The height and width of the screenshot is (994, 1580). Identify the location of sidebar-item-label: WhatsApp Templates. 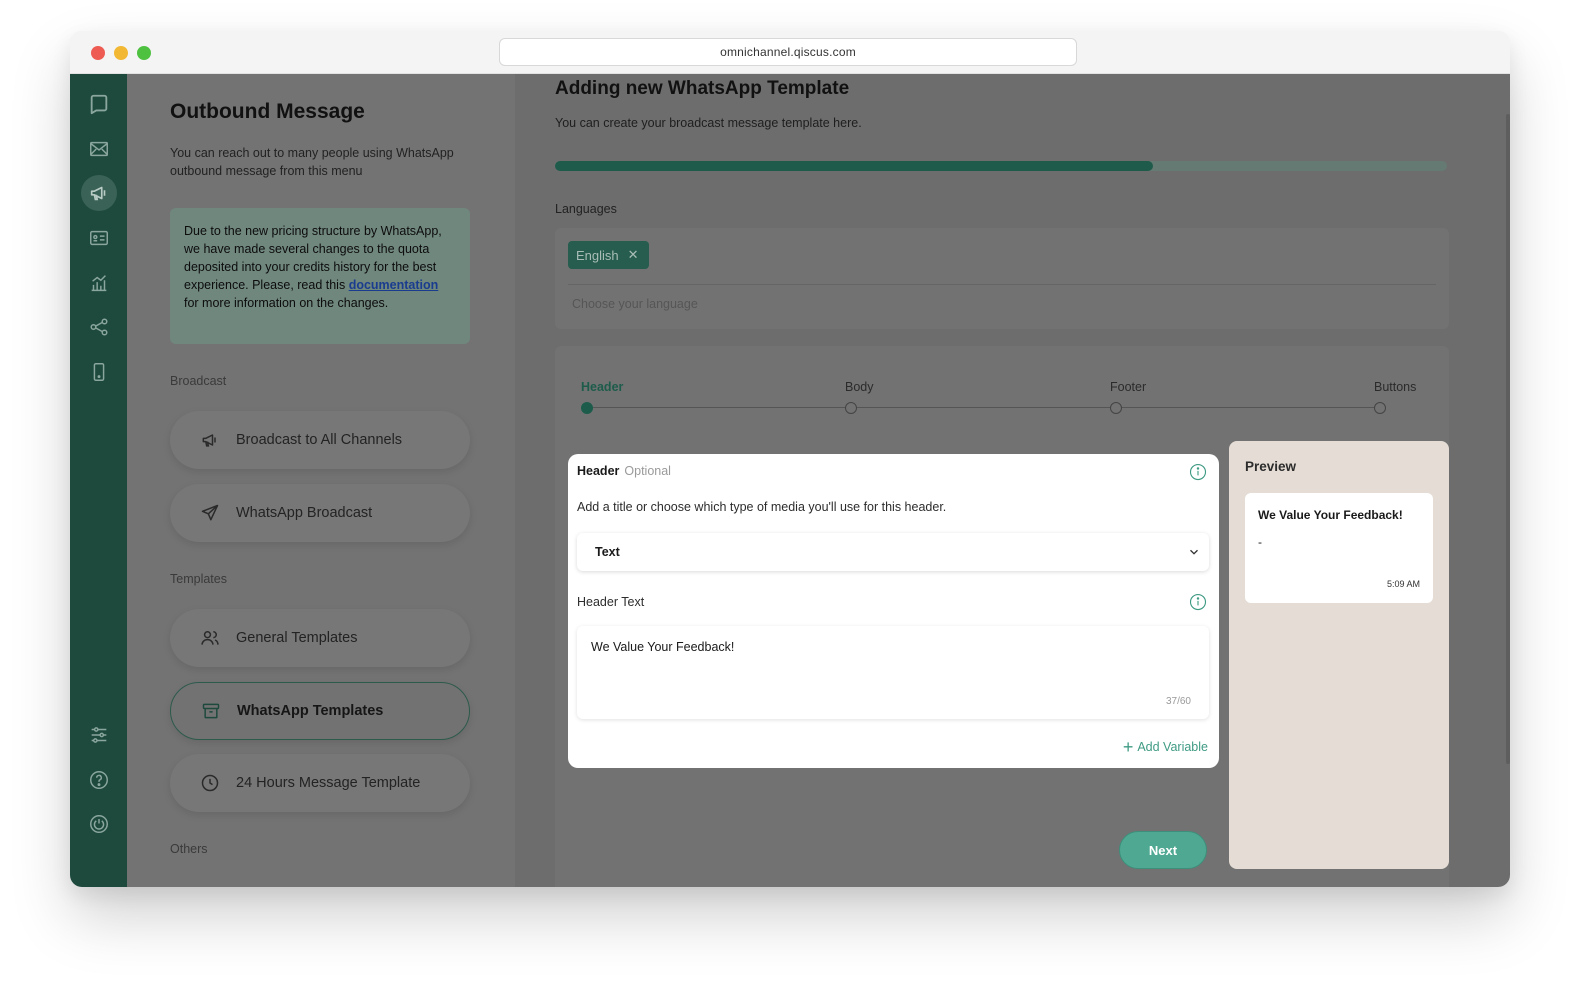
(310, 711).